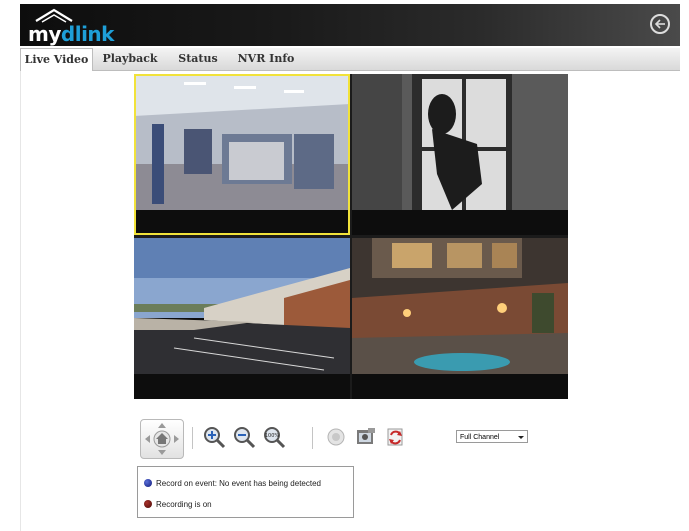 The width and height of the screenshot is (689, 531). What do you see at coordinates (148, 503) in the screenshot?
I see `recording-status-dot-icon` at bounding box center [148, 503].